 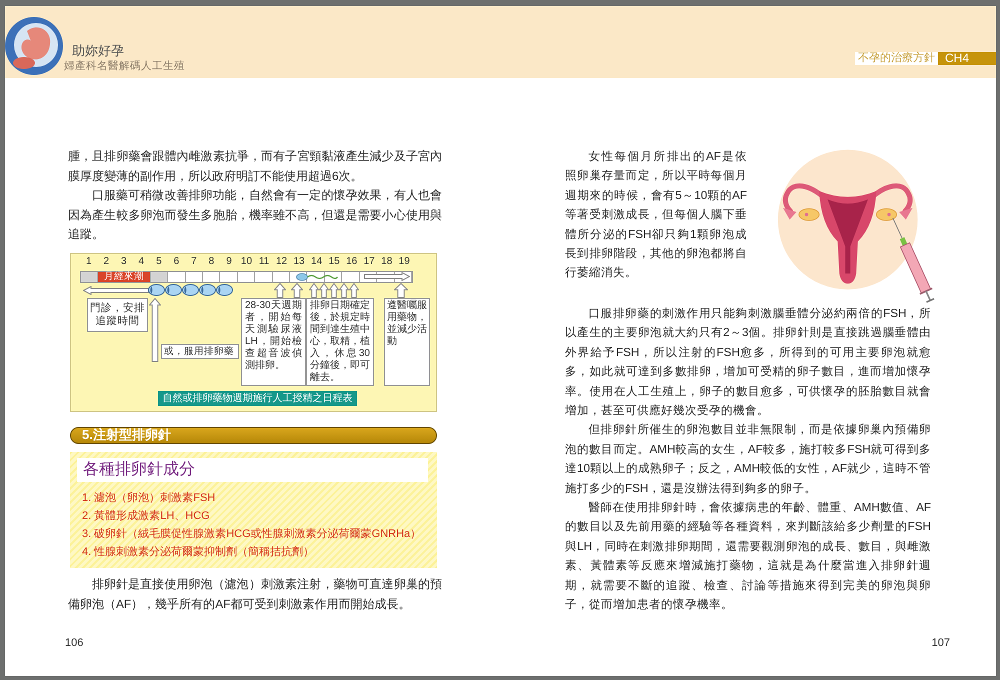 What do you see at coordinates (273, 342) in the screenshot?
I see `note-card: 28-30天週期者，開始每天測驗尿液LH，開始檢查超音波偵測排卵。` at bounding box center [273, 342].